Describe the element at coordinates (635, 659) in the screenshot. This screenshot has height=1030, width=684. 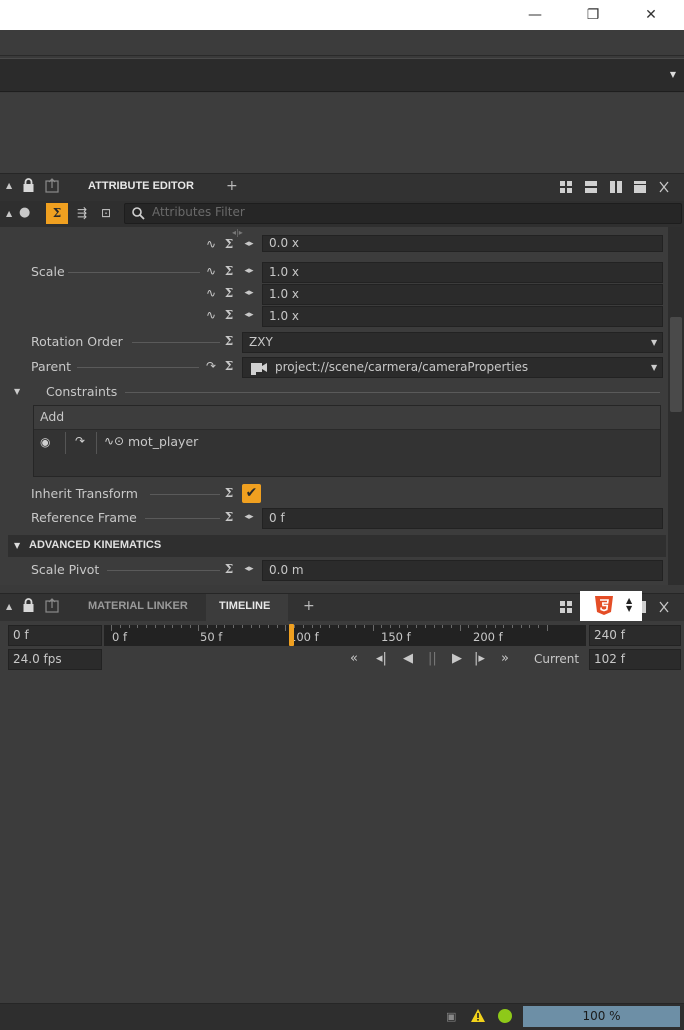
I see `current-frame-field: 102 f` at that location.